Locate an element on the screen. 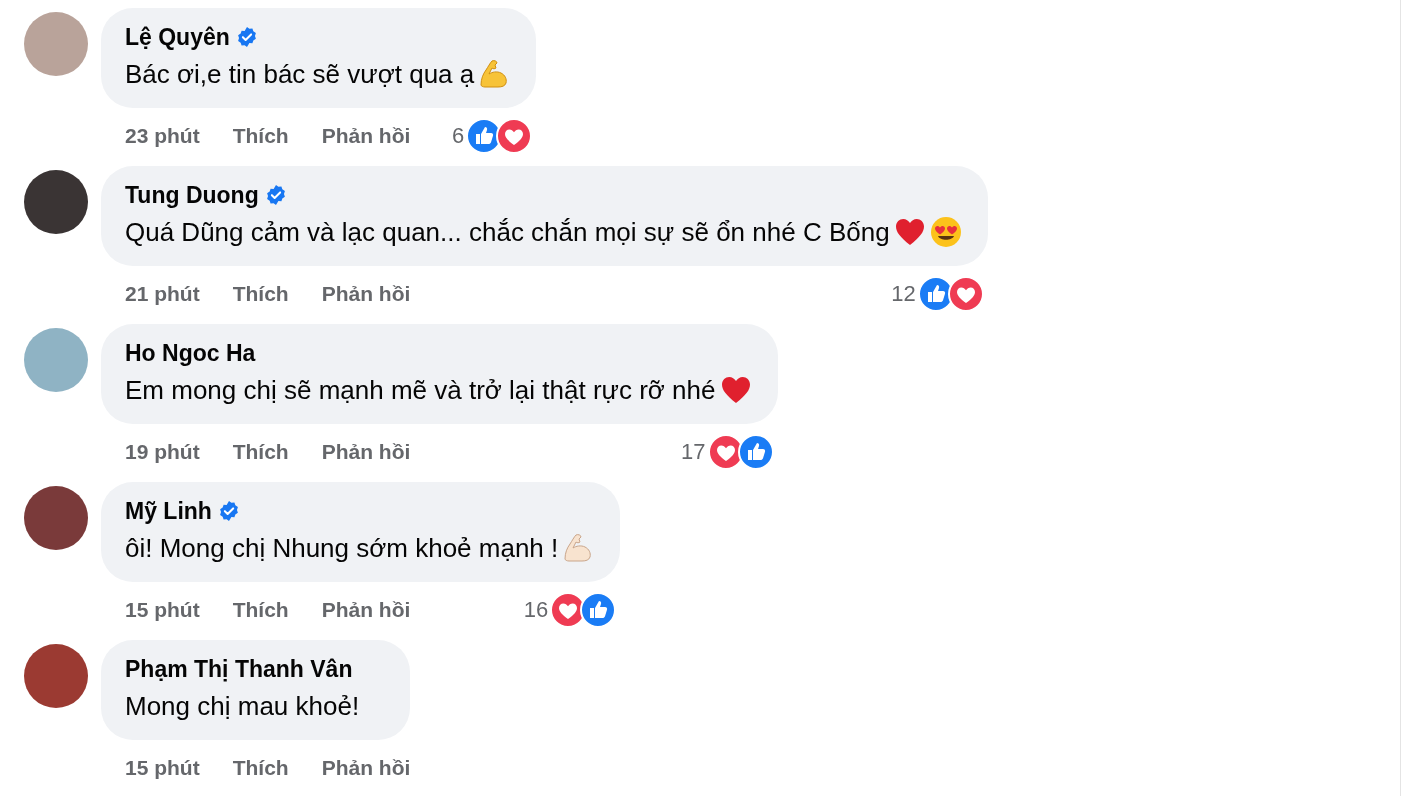 The width and height of the screenshot is (1406, 796). reaction-count: 17 is located at coordinates (693, 452).